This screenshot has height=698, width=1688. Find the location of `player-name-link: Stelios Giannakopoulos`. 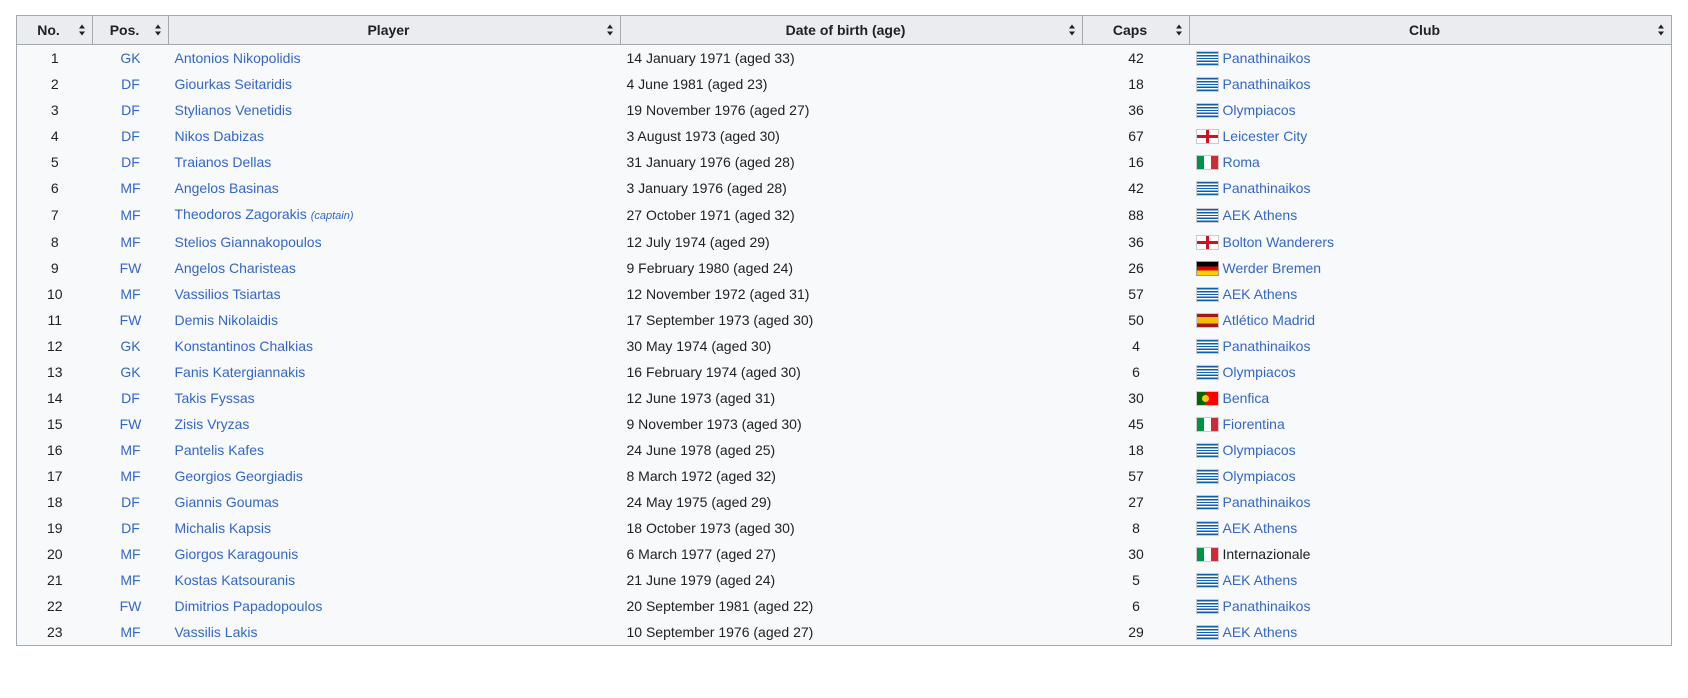

player-name-link: Stelios Giannakopoulos is located at coordinates (248, 242).